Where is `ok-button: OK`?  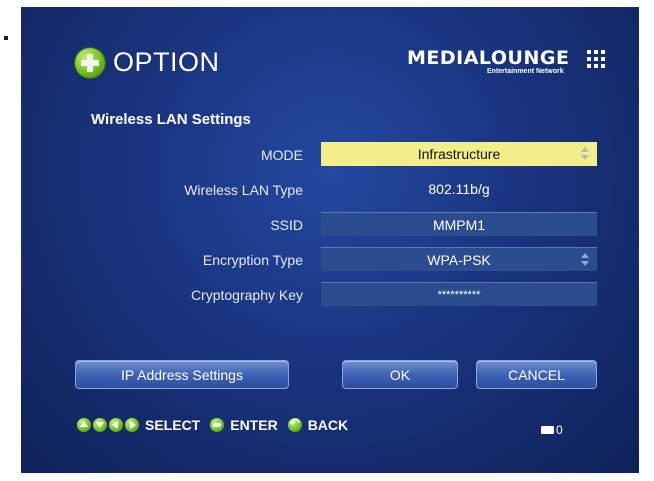
ok-button: OK is located at coordinates (400, 374).